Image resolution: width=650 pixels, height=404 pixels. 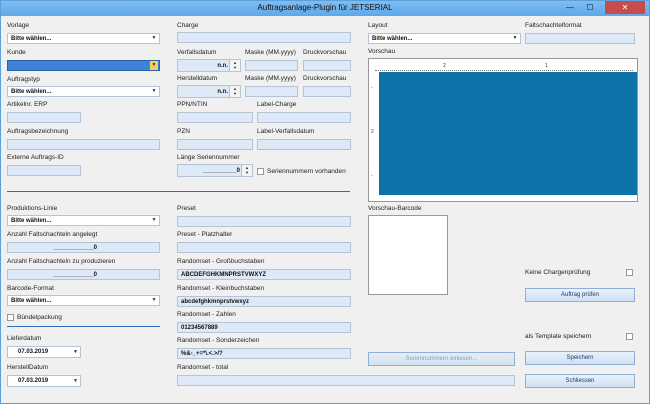 I want to click on druckvorschau-verfall-label: Druckvorschau, so click(x=325, y=52).